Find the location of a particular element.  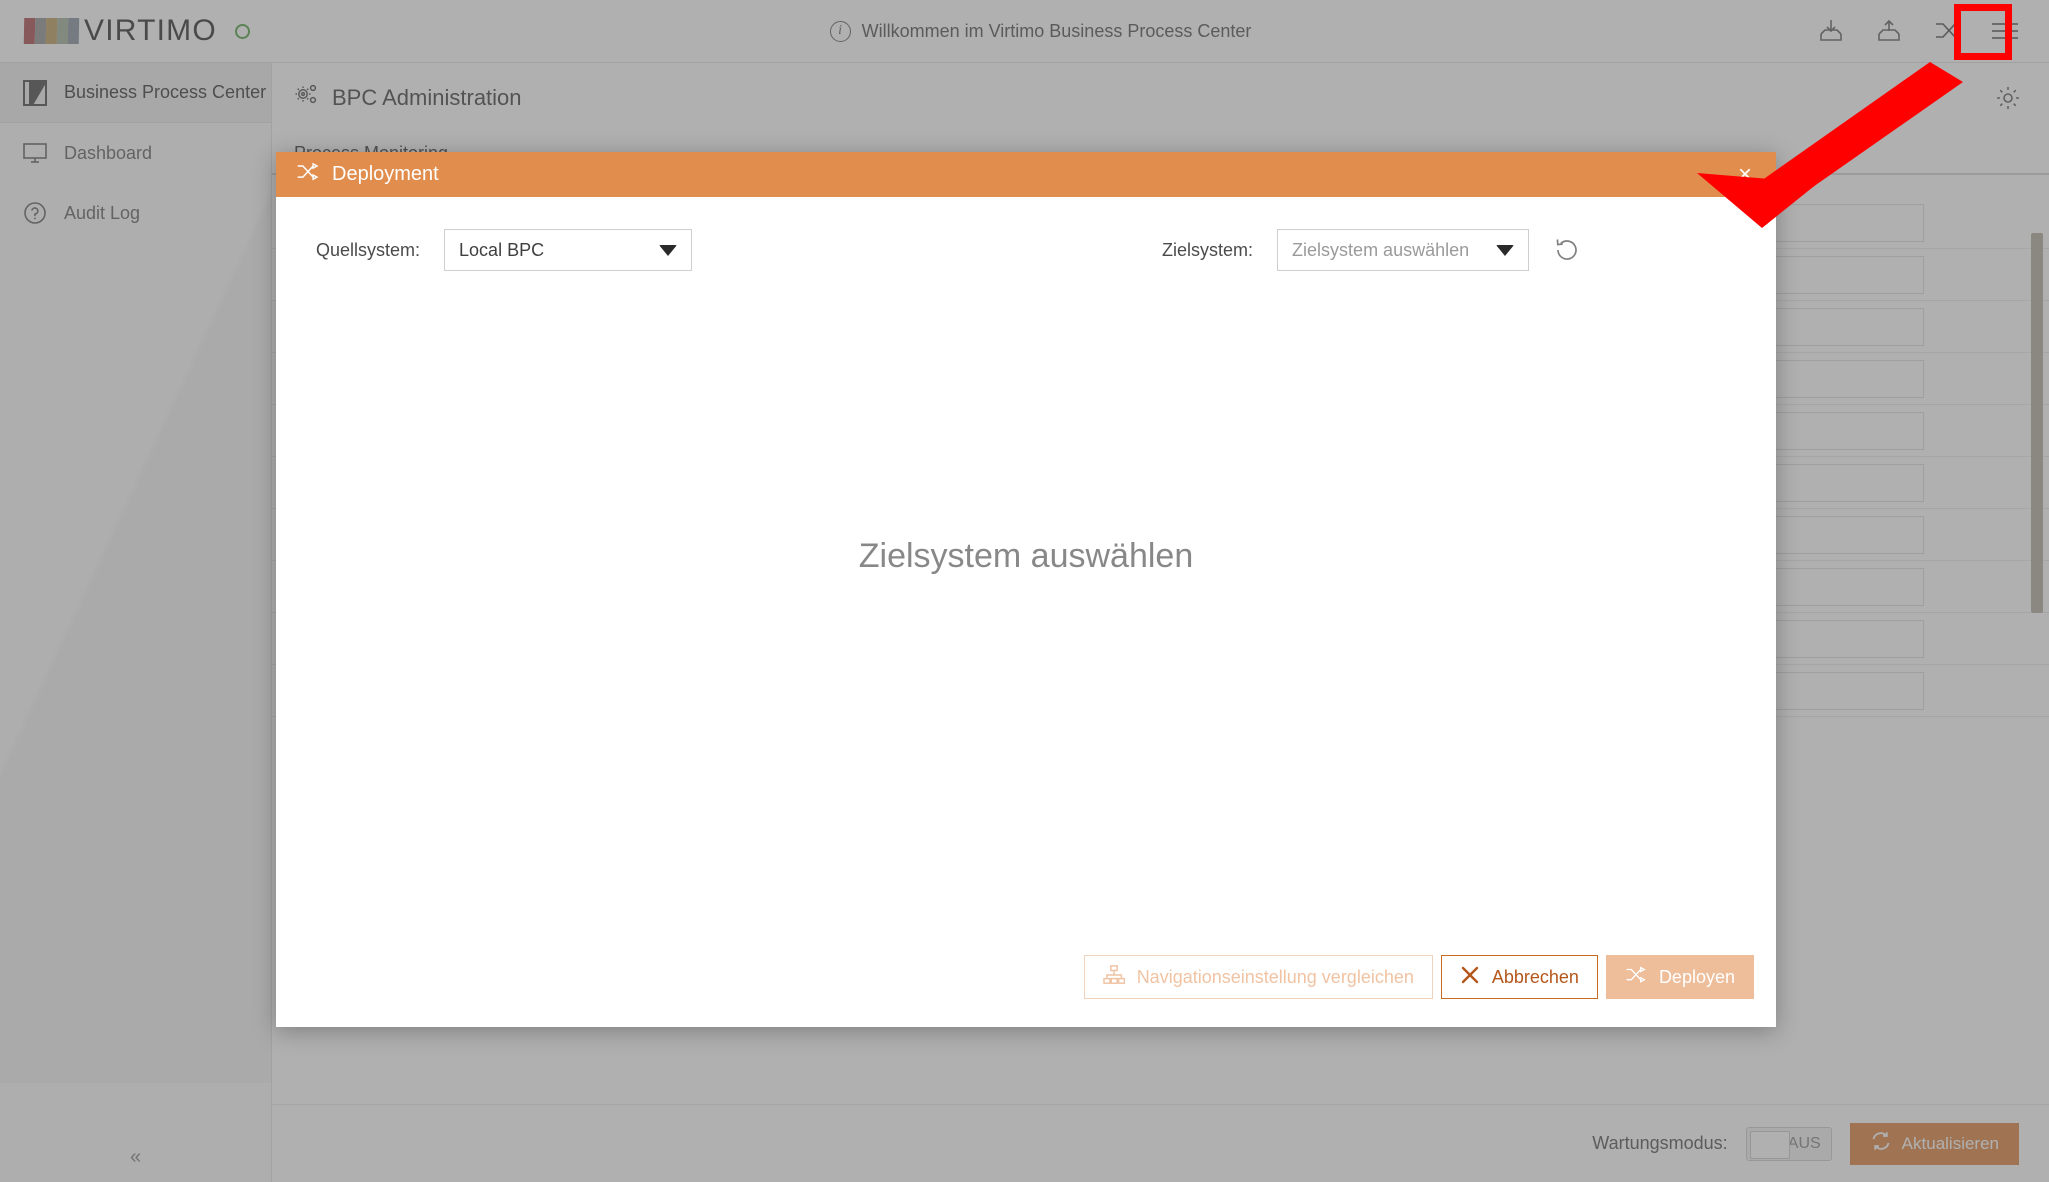

close-glyph: × is located at coordinates (1744, 174).